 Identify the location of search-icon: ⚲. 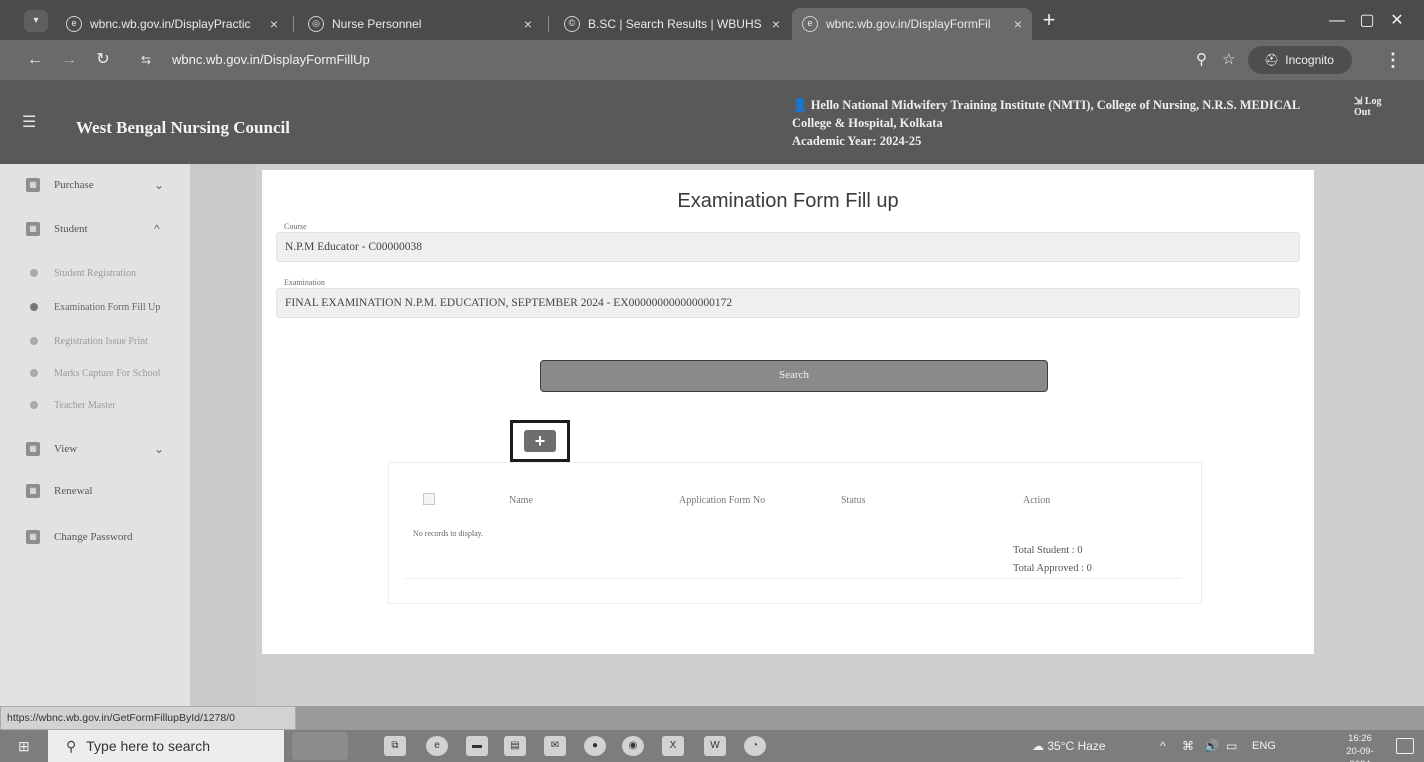
(71, 745).